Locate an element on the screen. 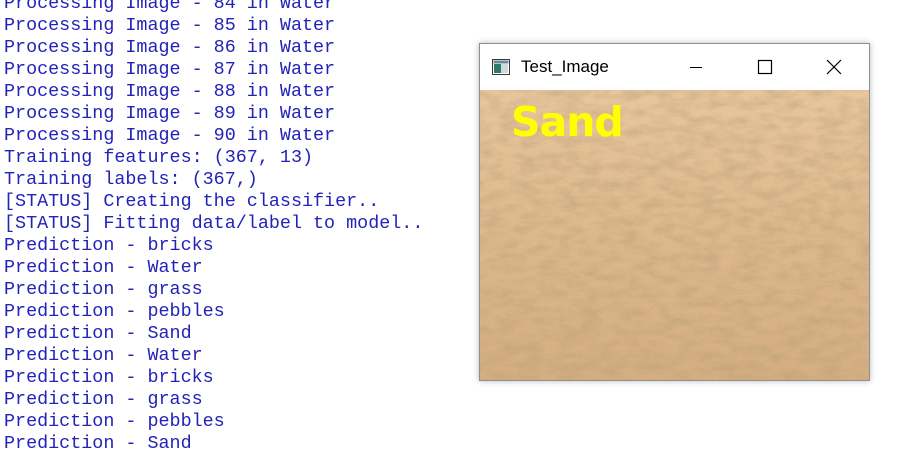 This screenshot has height=453, width=915. close-icon is located at coordinates (834, 67).